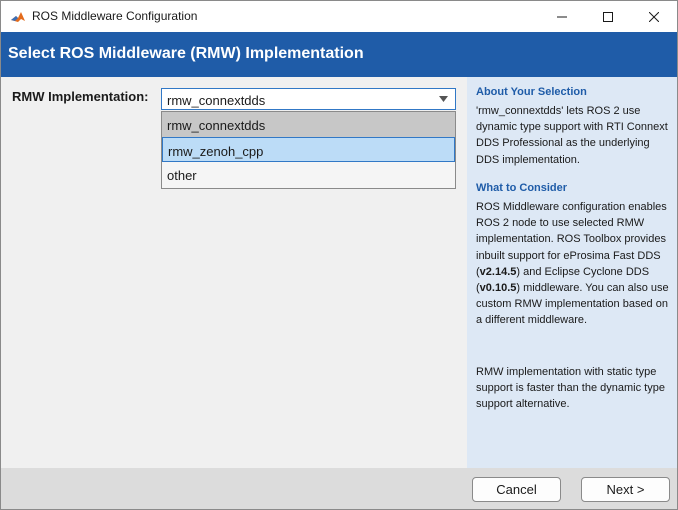  I want to click on next-button: Next >, so click(625, 489).